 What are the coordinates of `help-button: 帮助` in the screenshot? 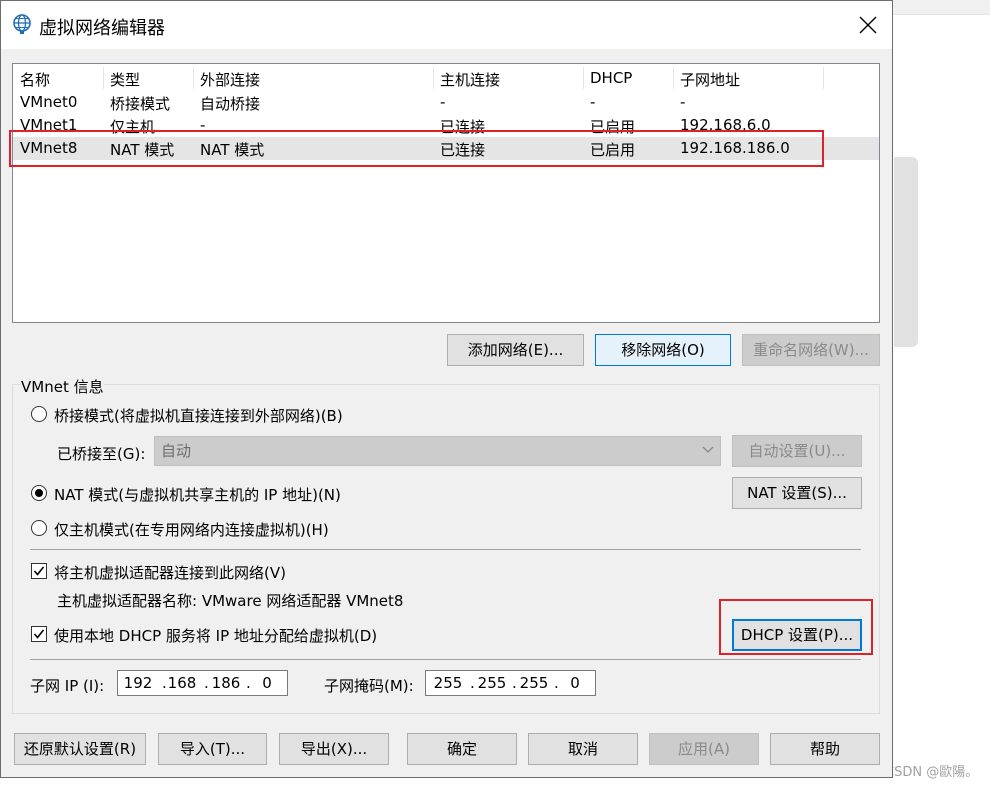 It's located at (825, 749).